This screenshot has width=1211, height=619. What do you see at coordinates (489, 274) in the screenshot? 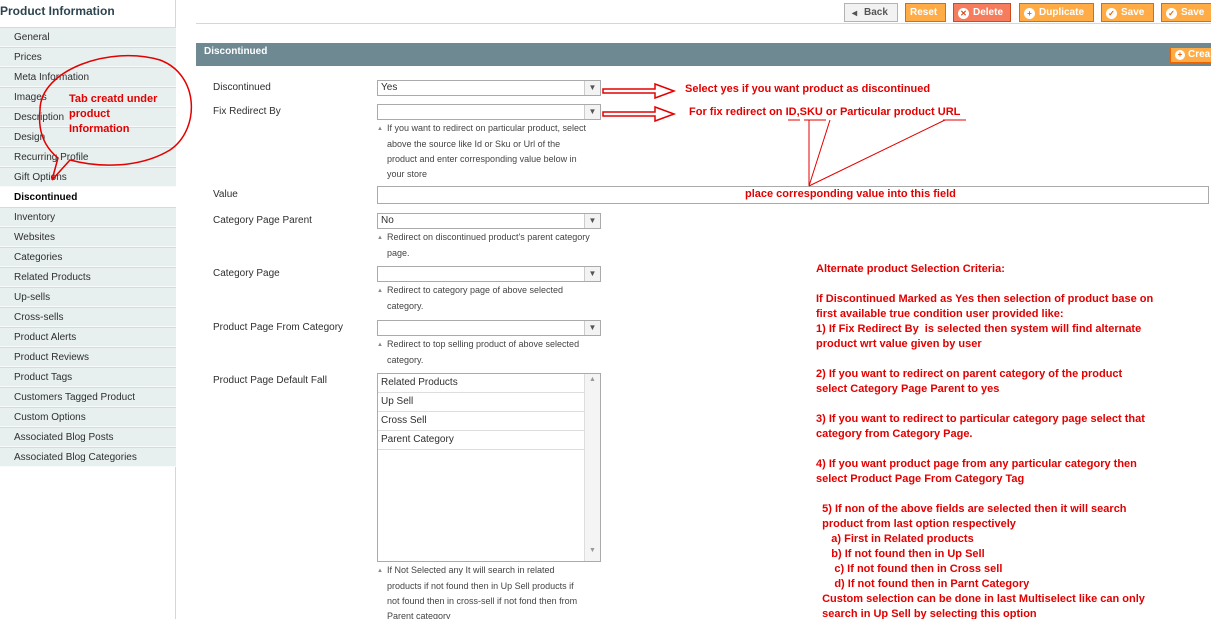
I see `category-page-select: ▼` at bounding box center [489, 274].